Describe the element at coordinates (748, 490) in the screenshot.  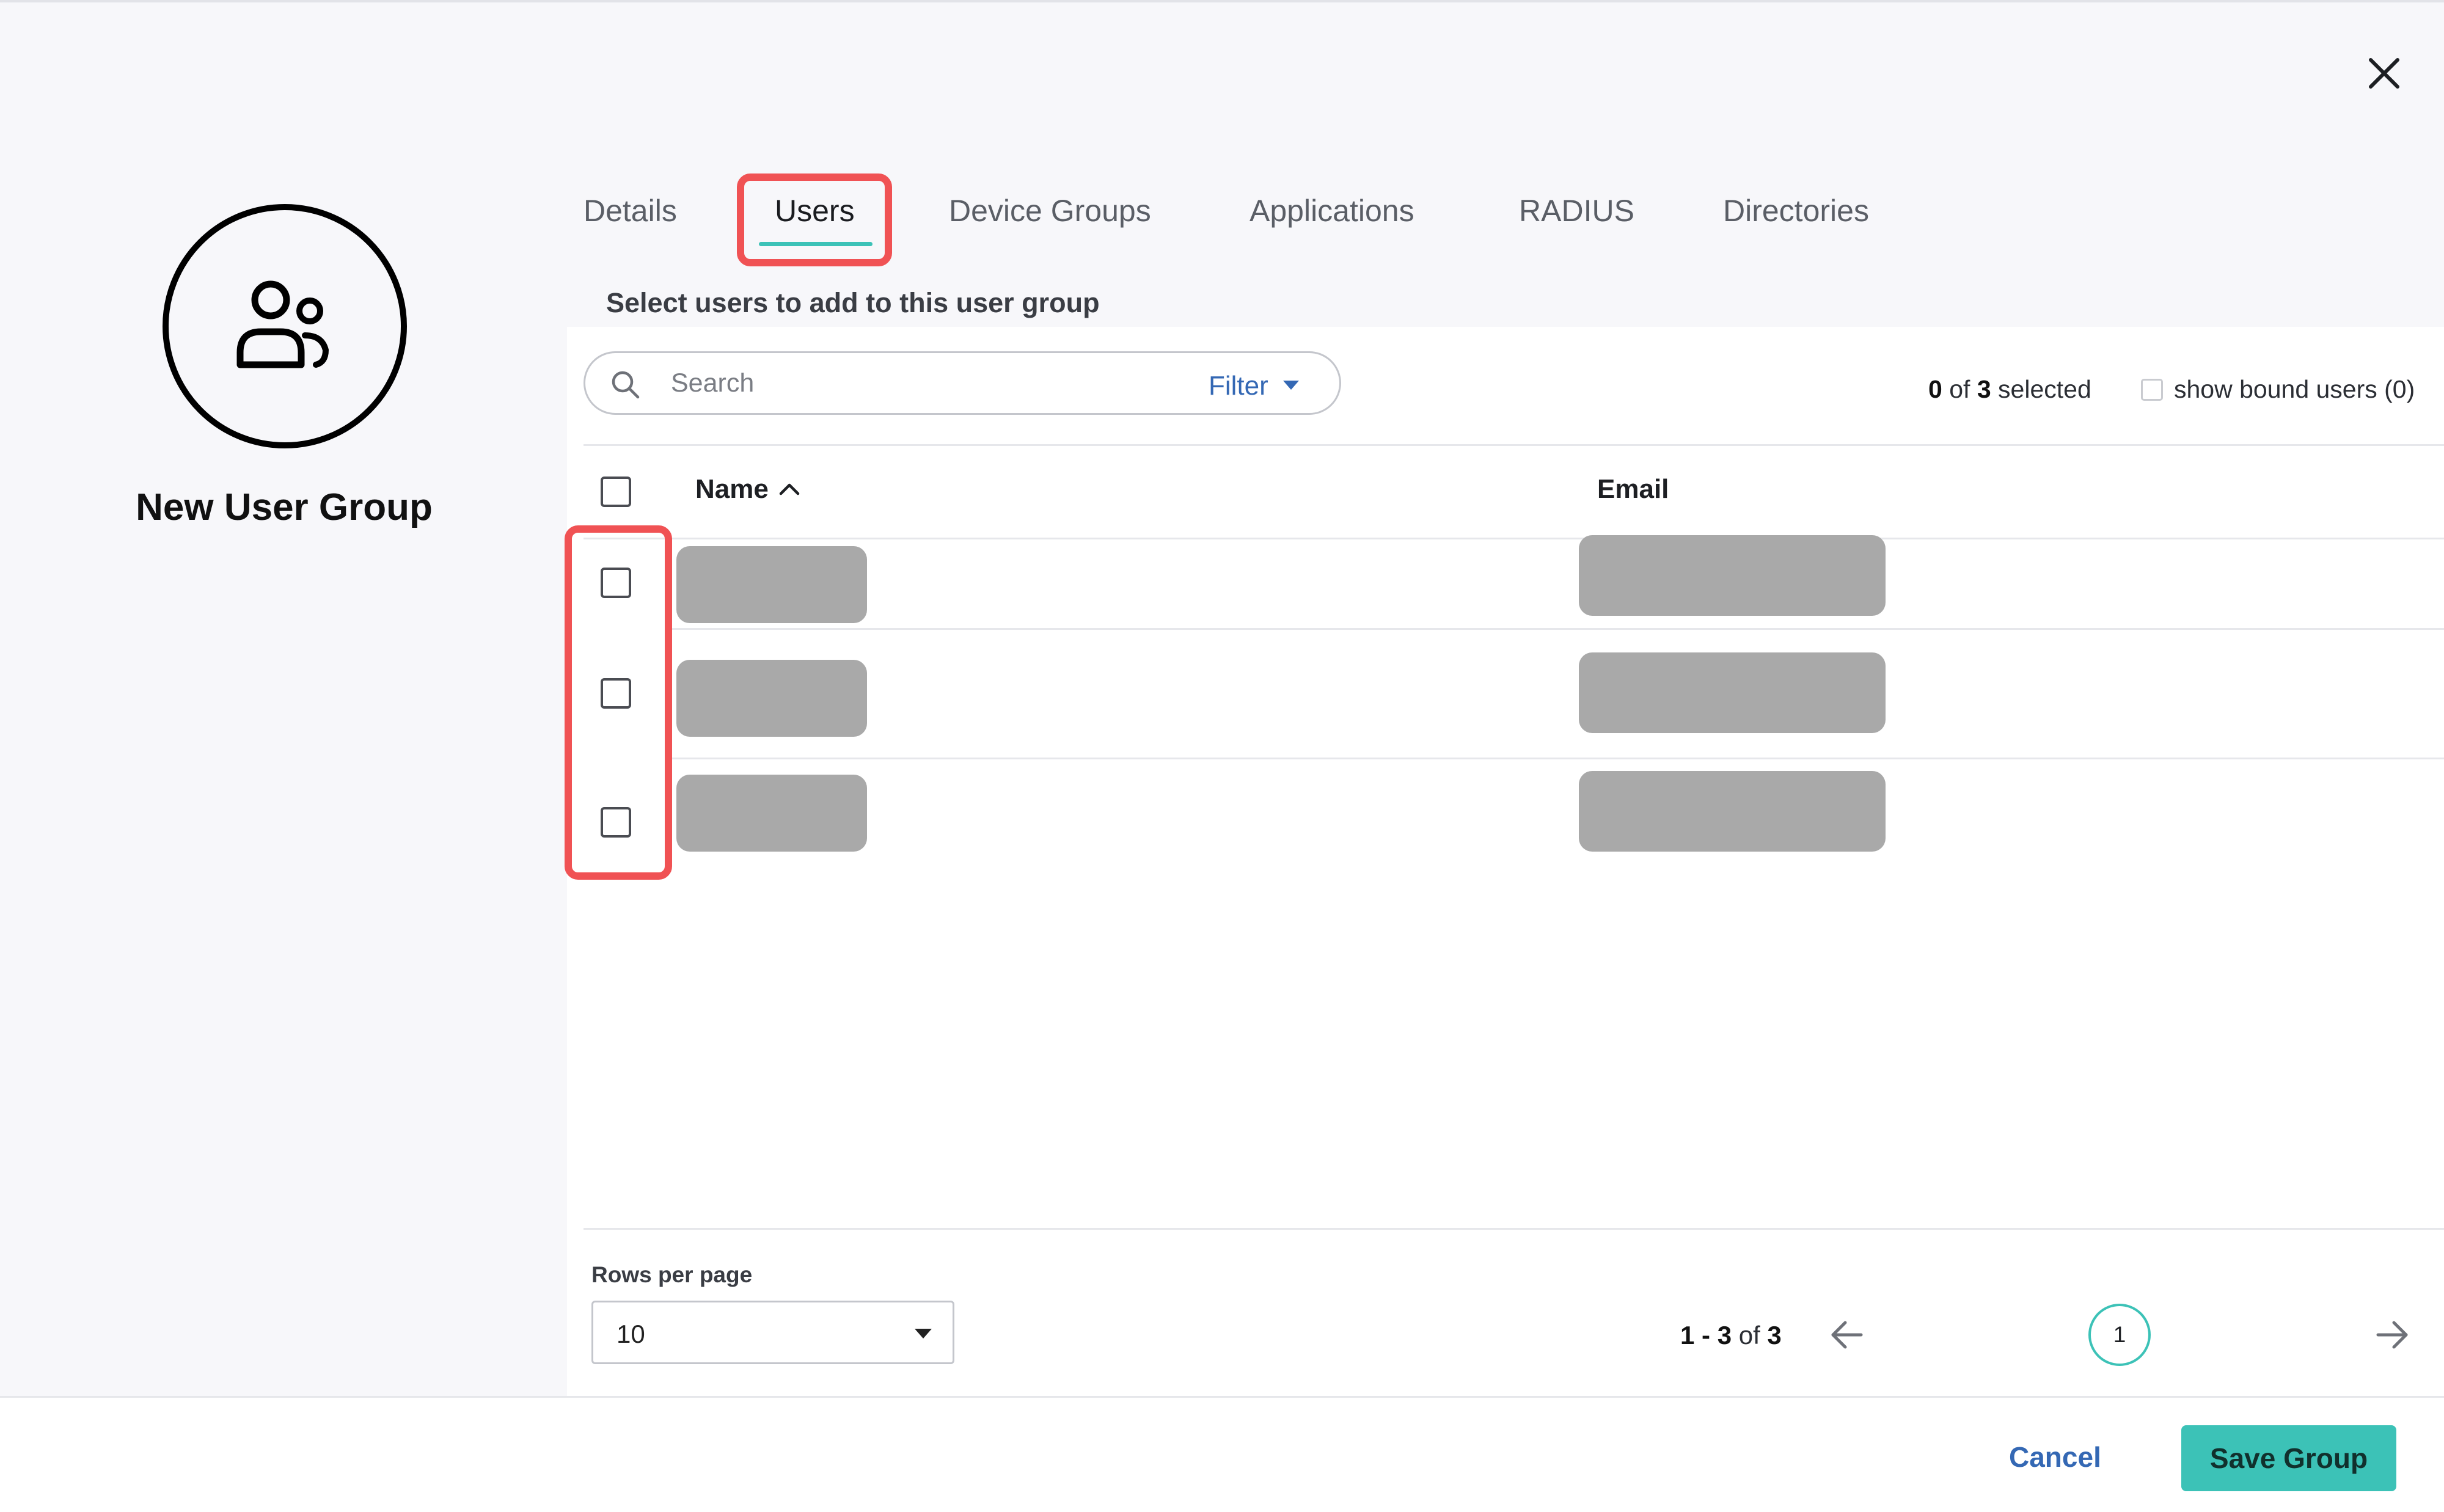
I see `column-header-name: Name` at that location.